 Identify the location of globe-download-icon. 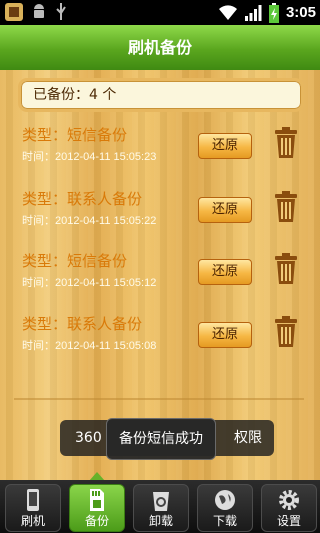
(225, 500).